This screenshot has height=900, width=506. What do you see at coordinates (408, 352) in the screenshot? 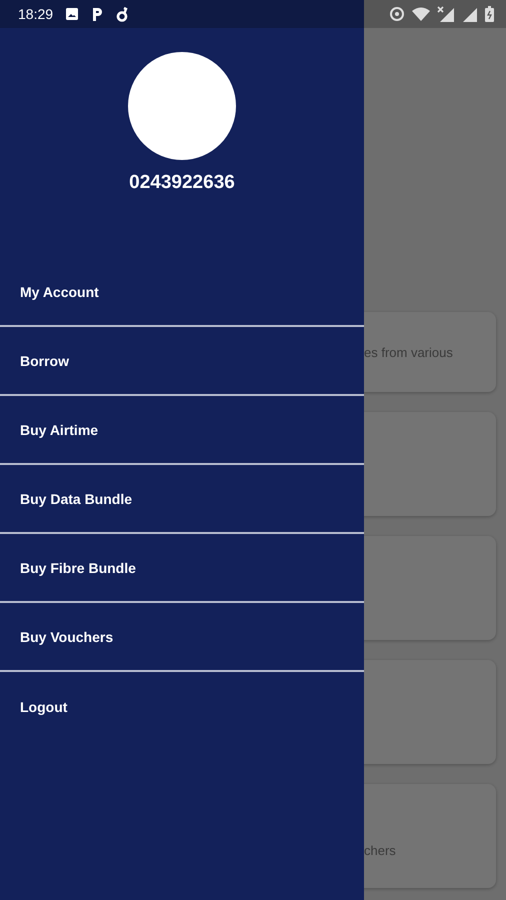
I see `card-text: es from various` at bounding box center [408, 352].